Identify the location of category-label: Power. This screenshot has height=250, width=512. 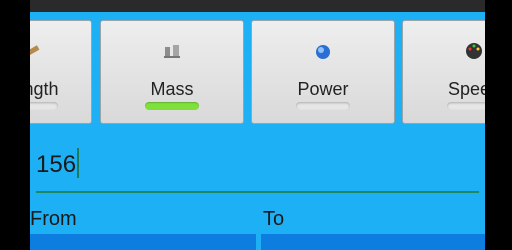
(323, 89).